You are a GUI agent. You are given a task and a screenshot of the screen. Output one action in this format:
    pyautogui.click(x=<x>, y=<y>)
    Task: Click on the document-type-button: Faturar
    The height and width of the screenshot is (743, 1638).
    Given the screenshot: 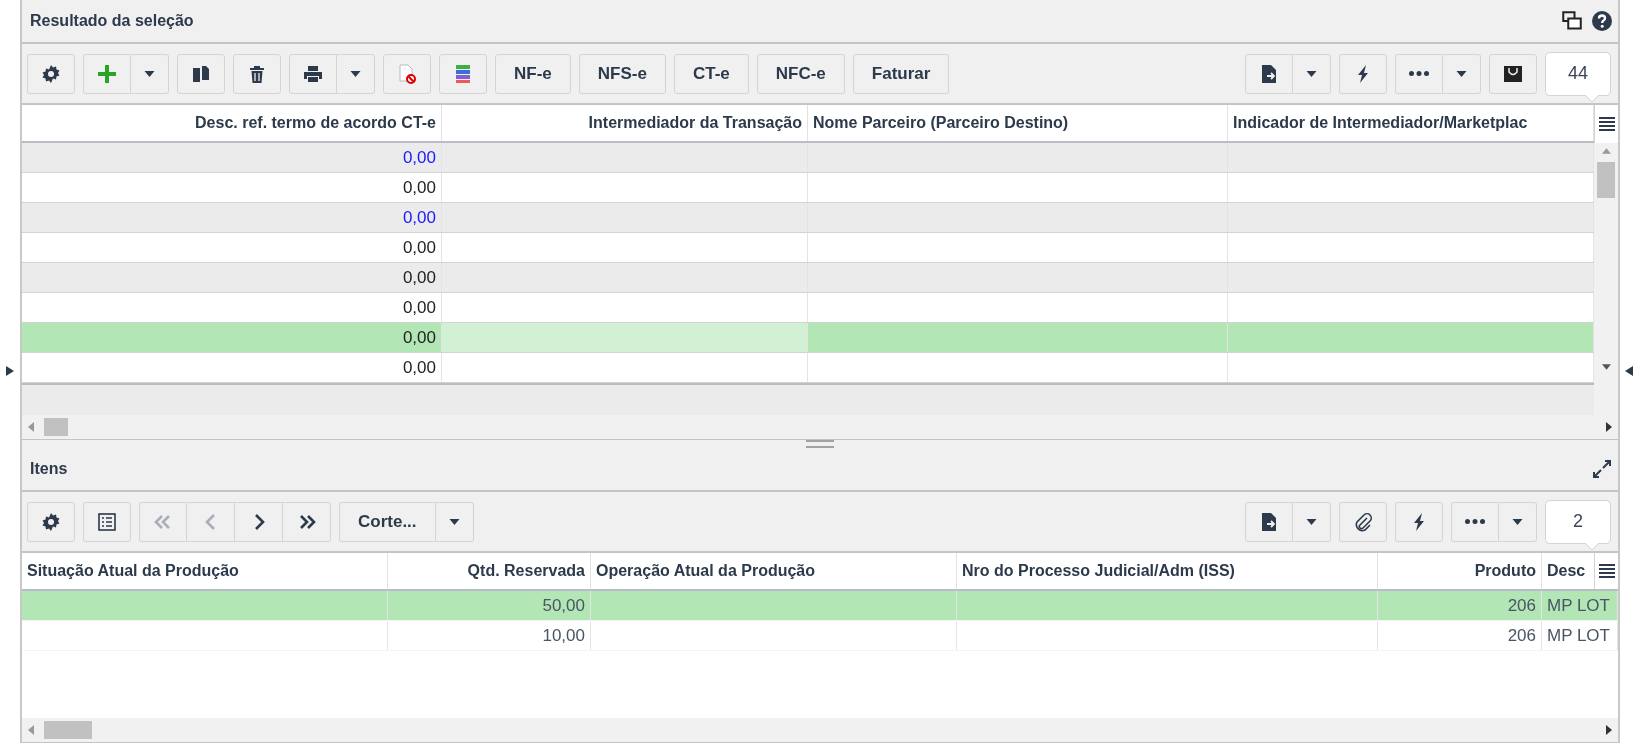 What is the action you would take?
    pyautogui.click(x=901, y=73)
    